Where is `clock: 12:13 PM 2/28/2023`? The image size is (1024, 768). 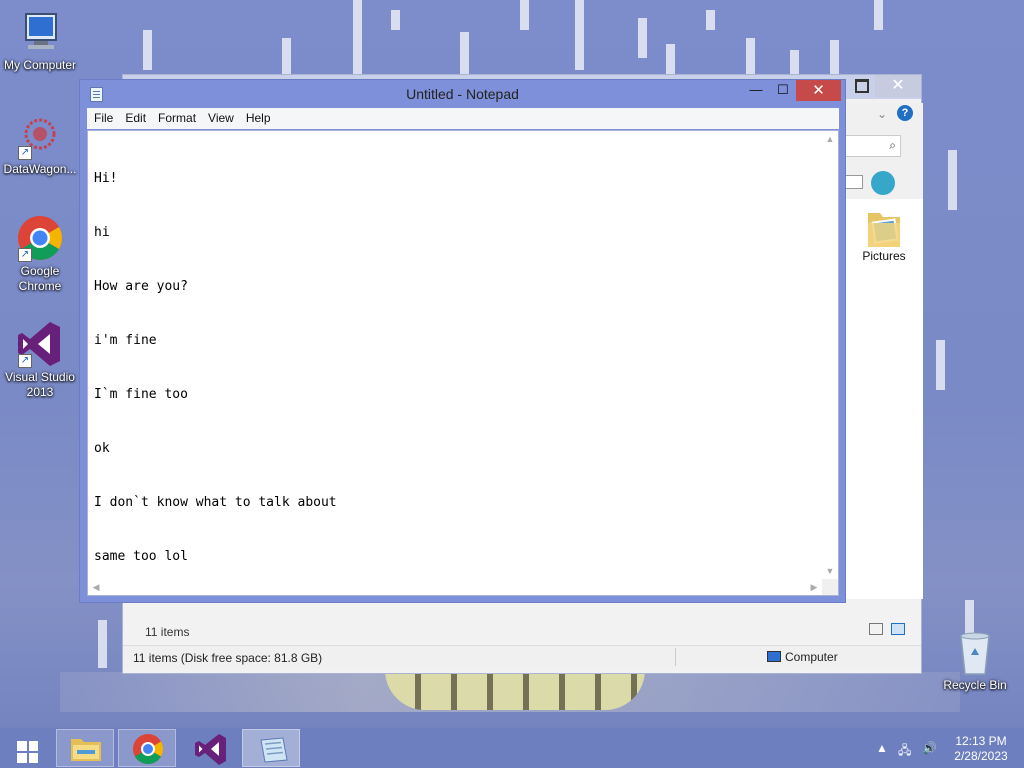
clock: 12:13 PM 2/28/2023 is located at coordinates (981, 749).